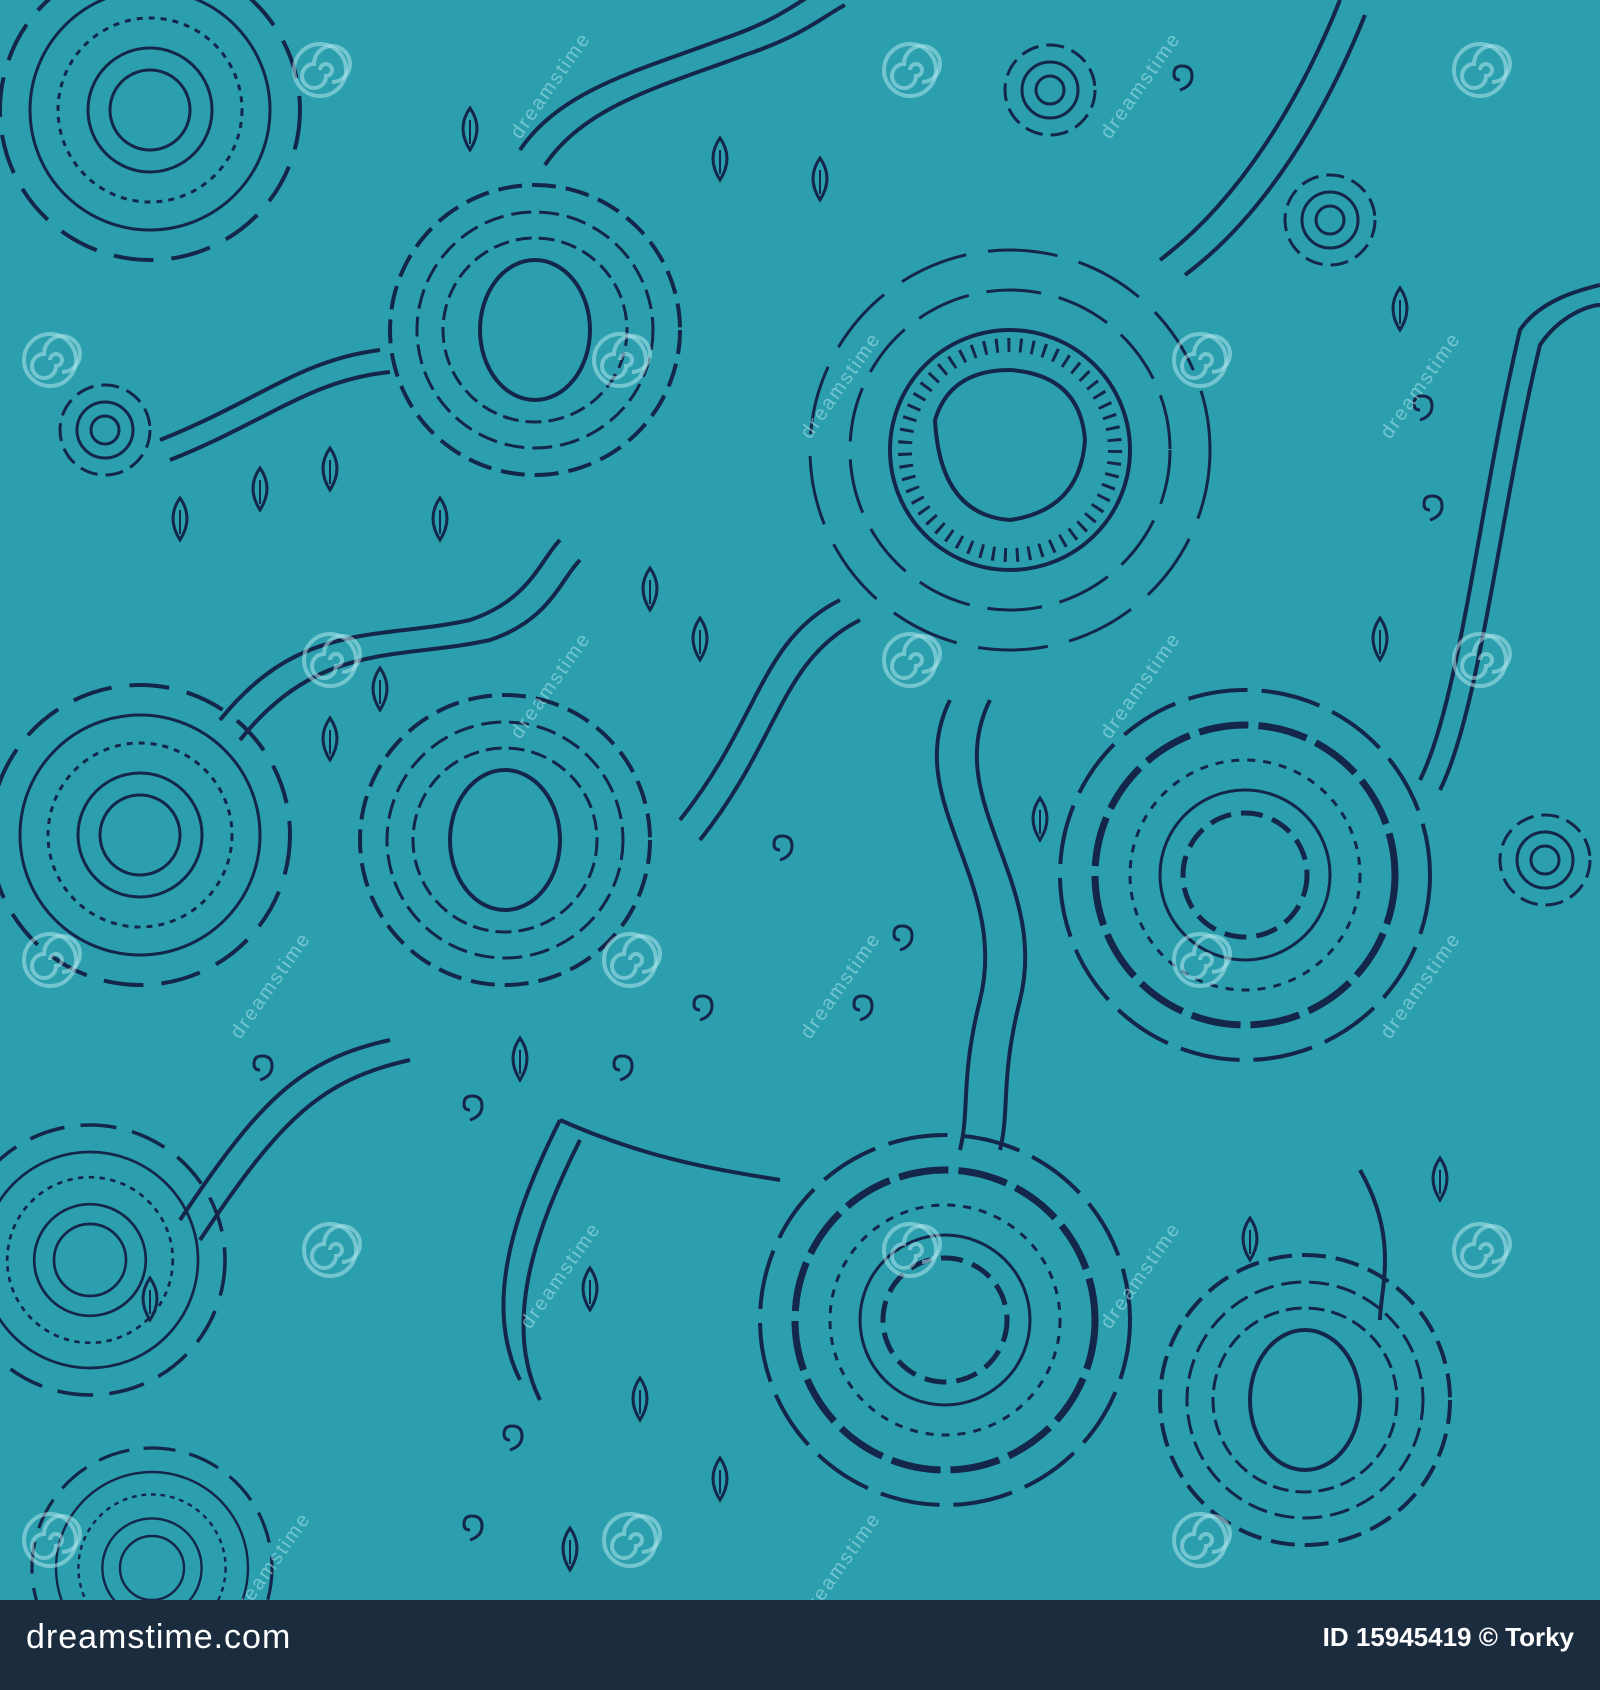 The height and width of the screenshot is (1690, 1600). What do you see at coordinates (158, 1637) in the screenshot?
I see `site-name: dreamstime.com` at bounding box center [158, 1637].